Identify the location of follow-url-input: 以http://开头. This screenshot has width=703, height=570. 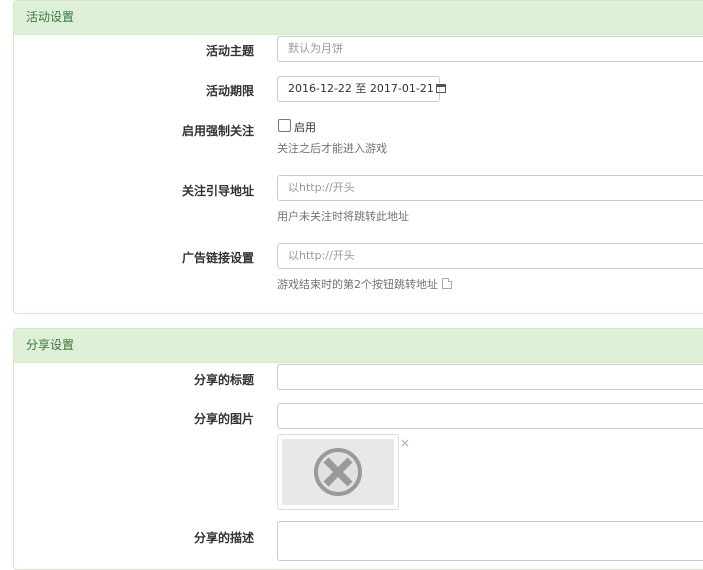
(490, 188).